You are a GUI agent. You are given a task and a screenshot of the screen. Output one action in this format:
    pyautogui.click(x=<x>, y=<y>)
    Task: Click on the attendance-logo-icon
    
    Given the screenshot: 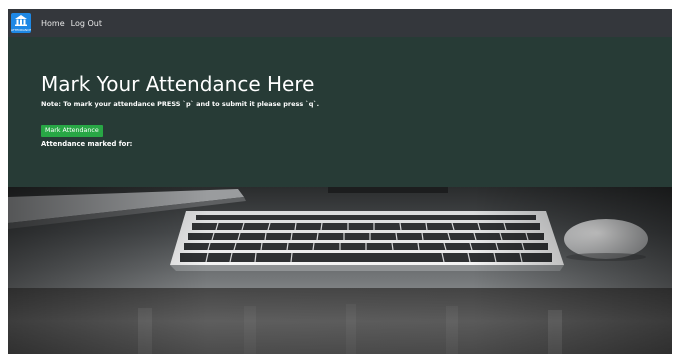 What is the action you would take?
    pyautogui.click(x=21, y=20)
    